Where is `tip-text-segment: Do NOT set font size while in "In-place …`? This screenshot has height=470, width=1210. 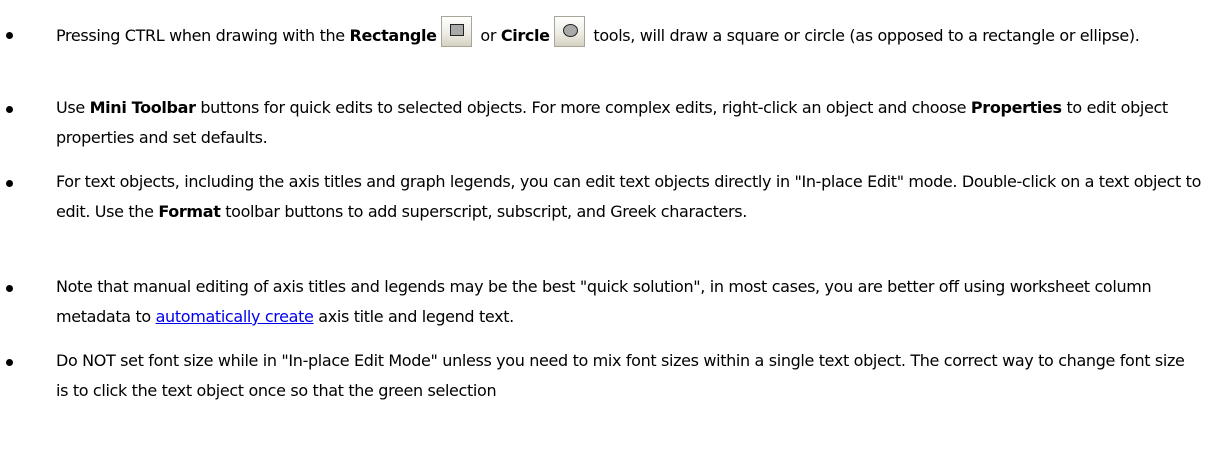
tip-text-segment: Do NOT set font size while in "In-place … is located at coordinates (620, 375).